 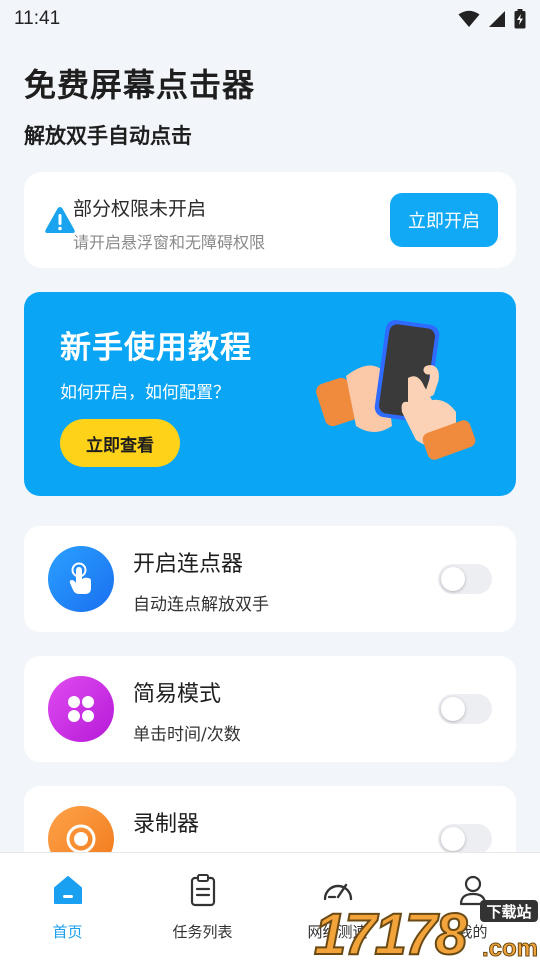 I want to click on nav-label: 首页, so click(x=67, y=932).